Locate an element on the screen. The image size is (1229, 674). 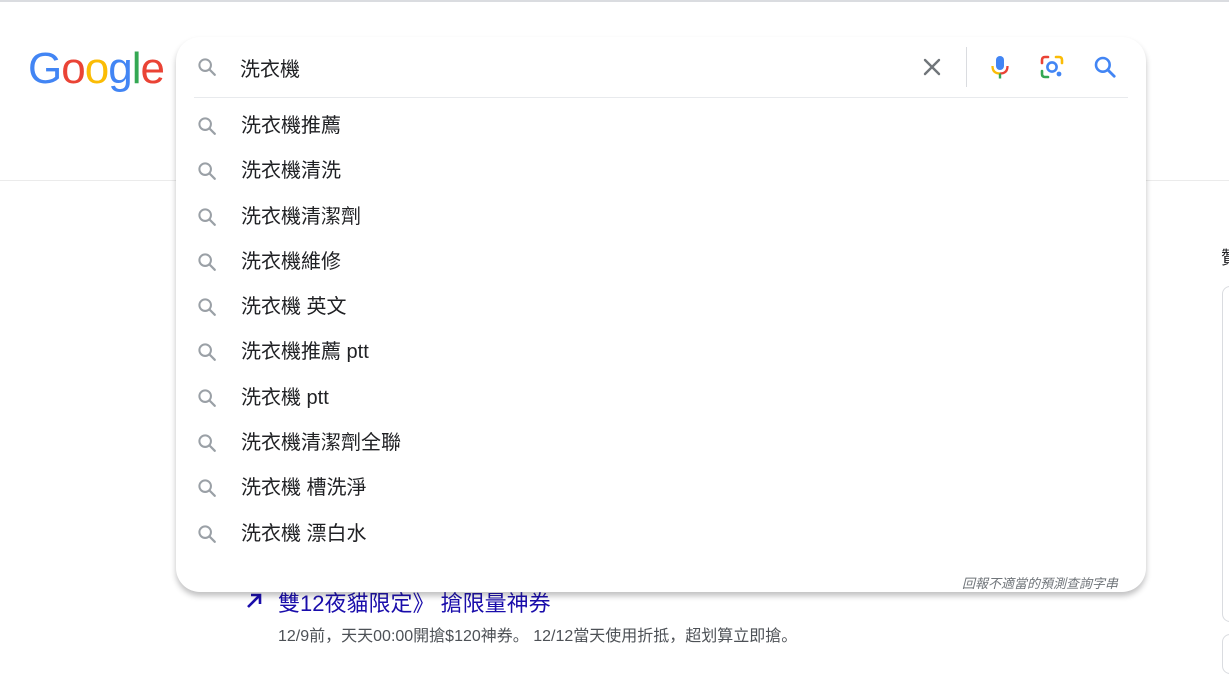
dropdown-divider is located at coordinates (661, 97).